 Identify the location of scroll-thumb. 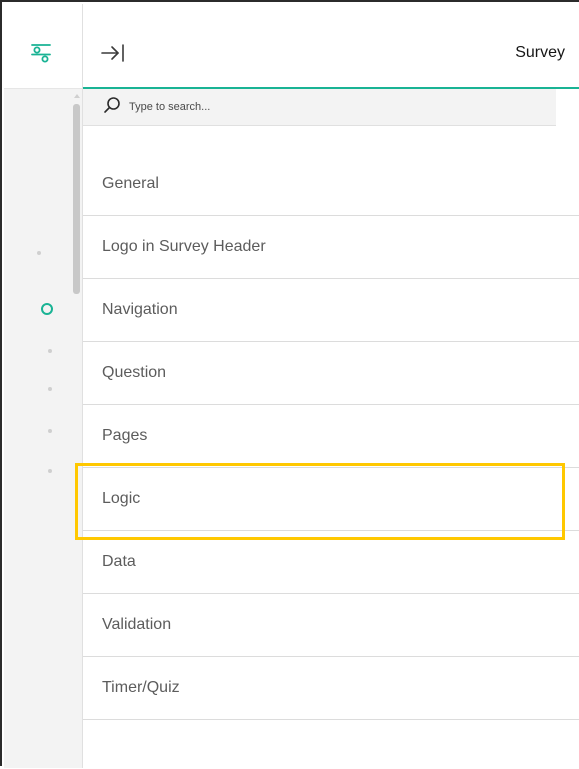
(76, 199).